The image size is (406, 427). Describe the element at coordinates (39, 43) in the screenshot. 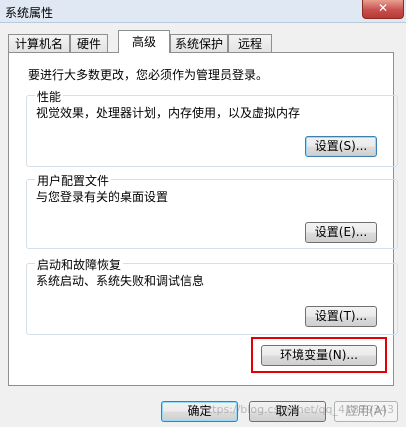

I see `tab-computer-name: 计算机名` at that location.